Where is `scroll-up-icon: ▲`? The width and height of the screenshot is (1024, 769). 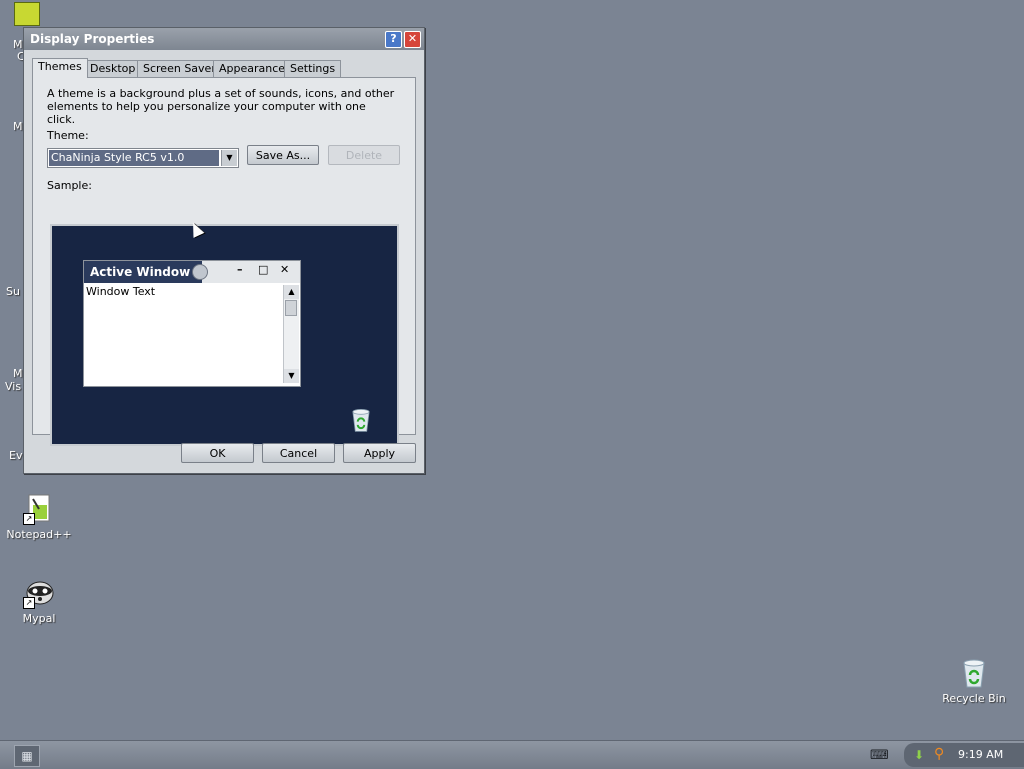
scroll-up-icon: ▲ is located at coordinates (291, 292).